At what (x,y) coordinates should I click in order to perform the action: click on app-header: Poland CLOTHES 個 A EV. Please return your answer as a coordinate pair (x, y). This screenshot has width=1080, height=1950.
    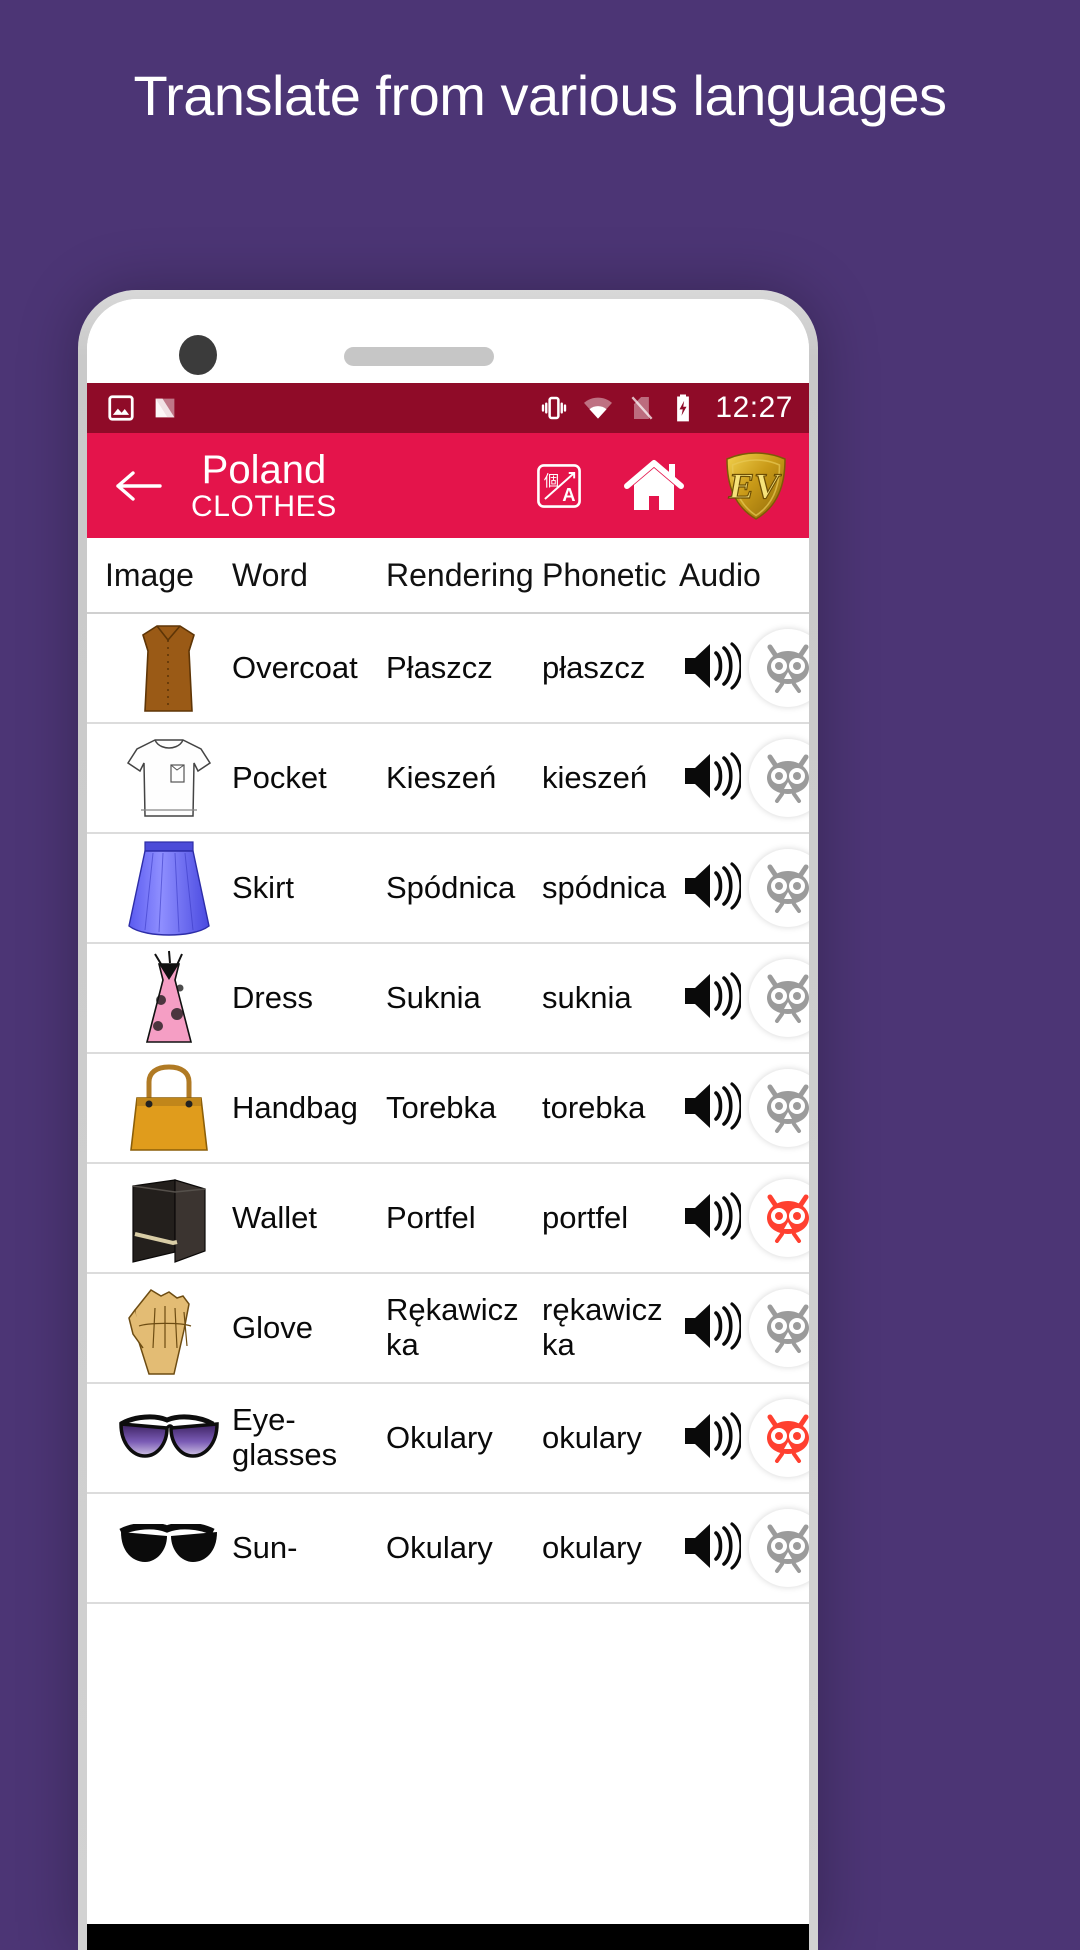
    Looking at the image, I should click on (448, 485).